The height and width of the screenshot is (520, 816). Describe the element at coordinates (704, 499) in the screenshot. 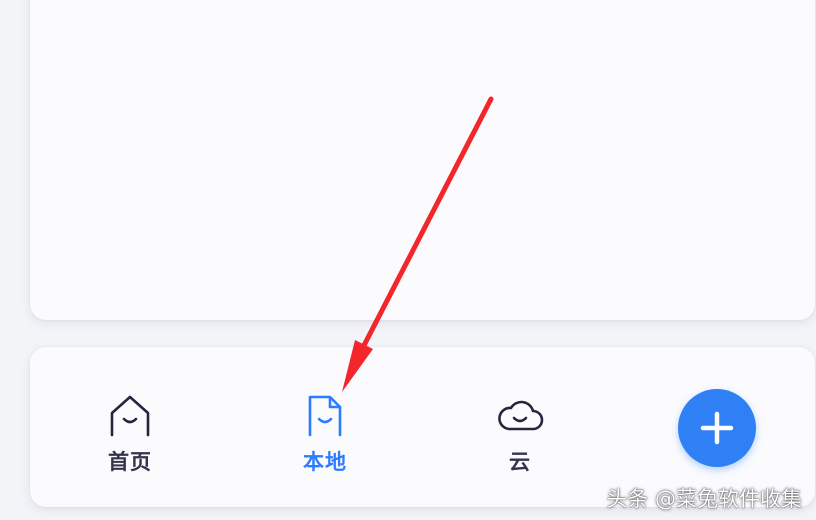

I see `watermark: 头条 @菜兔软件收集` at that location.